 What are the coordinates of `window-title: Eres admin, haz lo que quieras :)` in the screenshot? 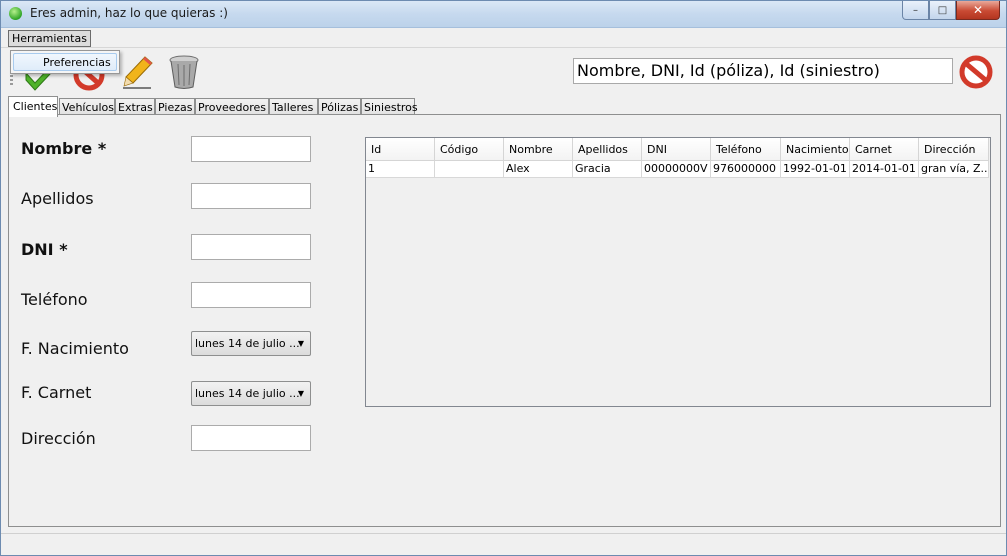 It's located at (129, 13).